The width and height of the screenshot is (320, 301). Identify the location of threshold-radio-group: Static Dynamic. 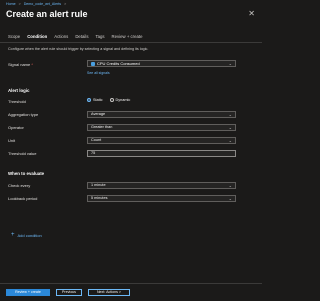
(108, 100).